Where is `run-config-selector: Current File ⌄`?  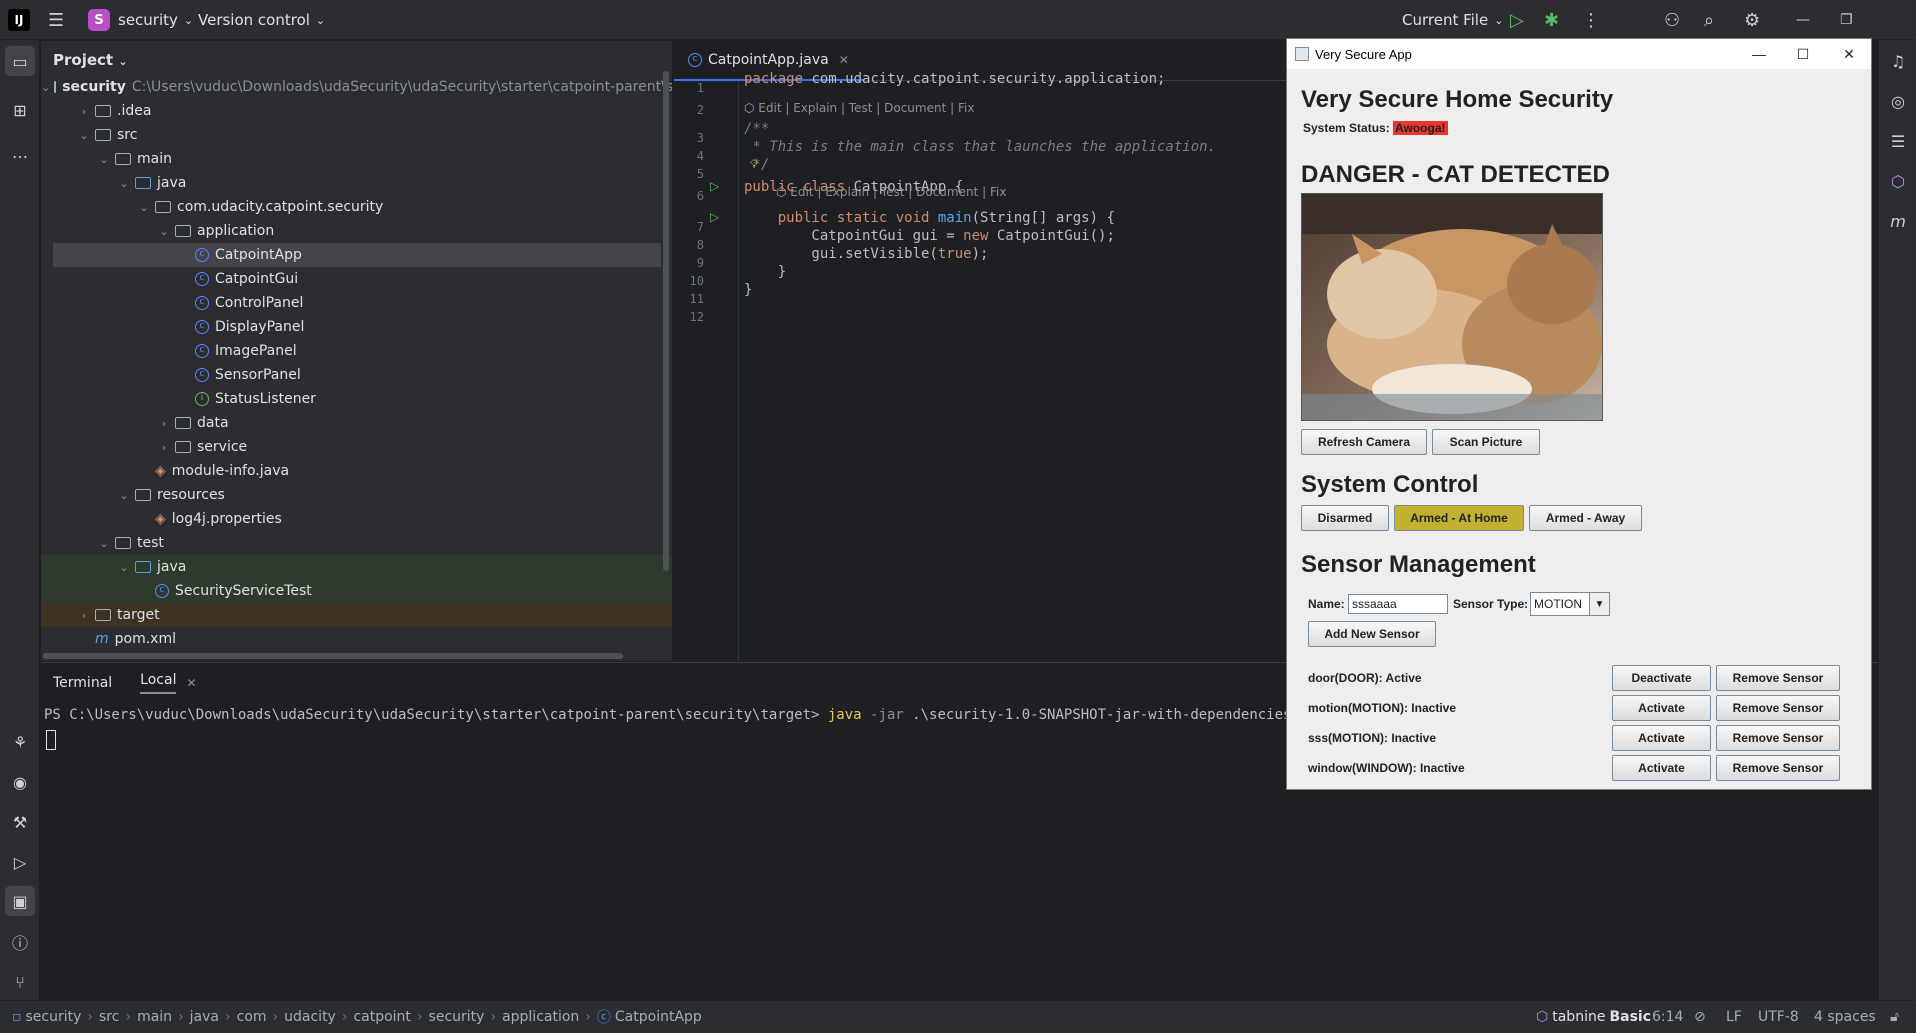 run-config-selector: Current File ⌄ is located at coordinates (1452, 20).